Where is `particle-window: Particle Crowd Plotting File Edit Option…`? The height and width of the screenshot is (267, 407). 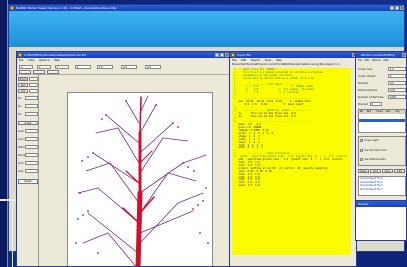 particle-window: Particle Crowd Plotting File Edit Option… is located at coordinates (381, 146).